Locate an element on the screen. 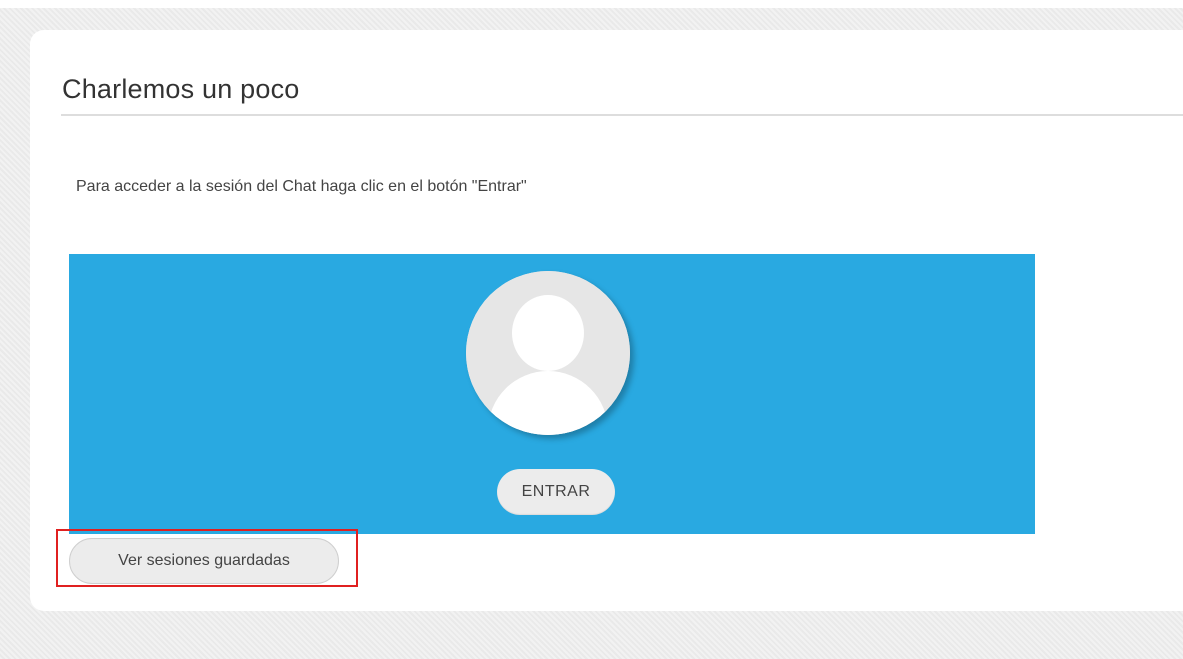 This screenshot has height=659, width=1183. saved-sessions-button: Ver sesiones guardadas is located at coordinates (204, 561).